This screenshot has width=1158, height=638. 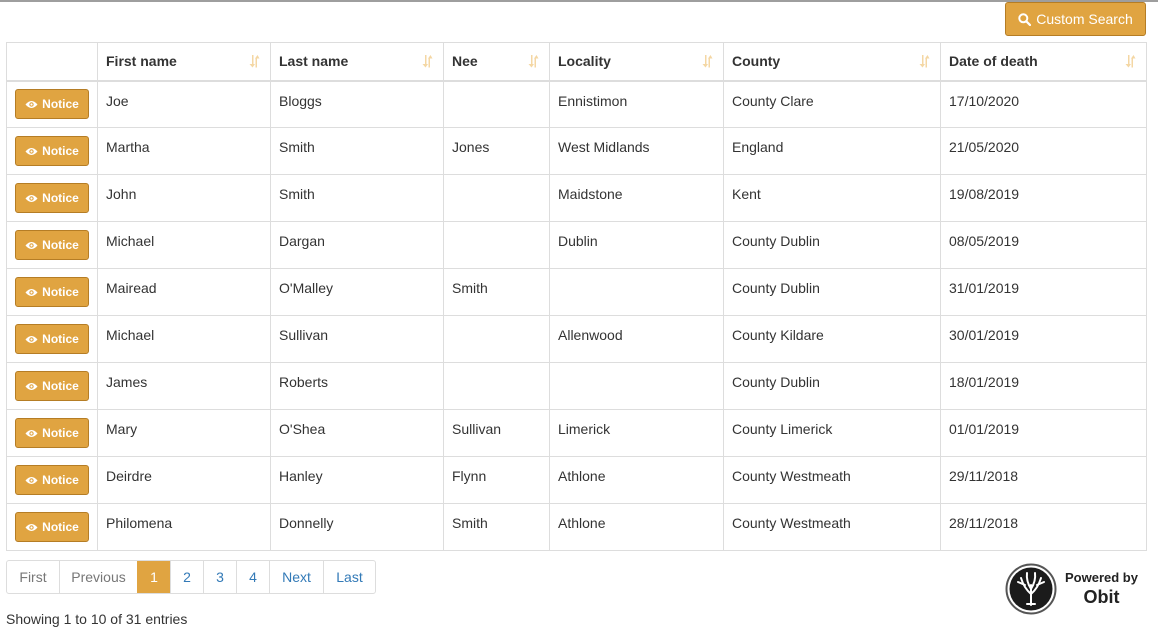 What do you see at coordinates (52, 62) in the screenshot?
I see `header-actions` at bounding box center [52, 62].